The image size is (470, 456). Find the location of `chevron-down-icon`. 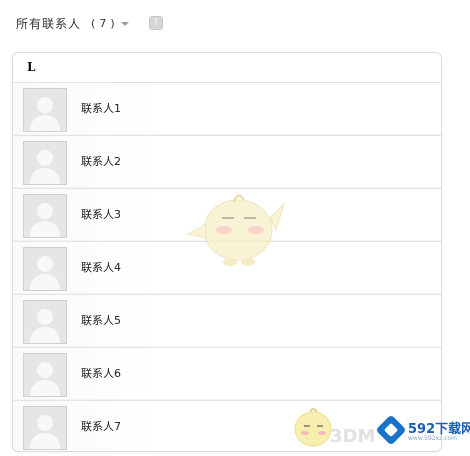

chevron-down-icon is located at coordinates (124, 23).